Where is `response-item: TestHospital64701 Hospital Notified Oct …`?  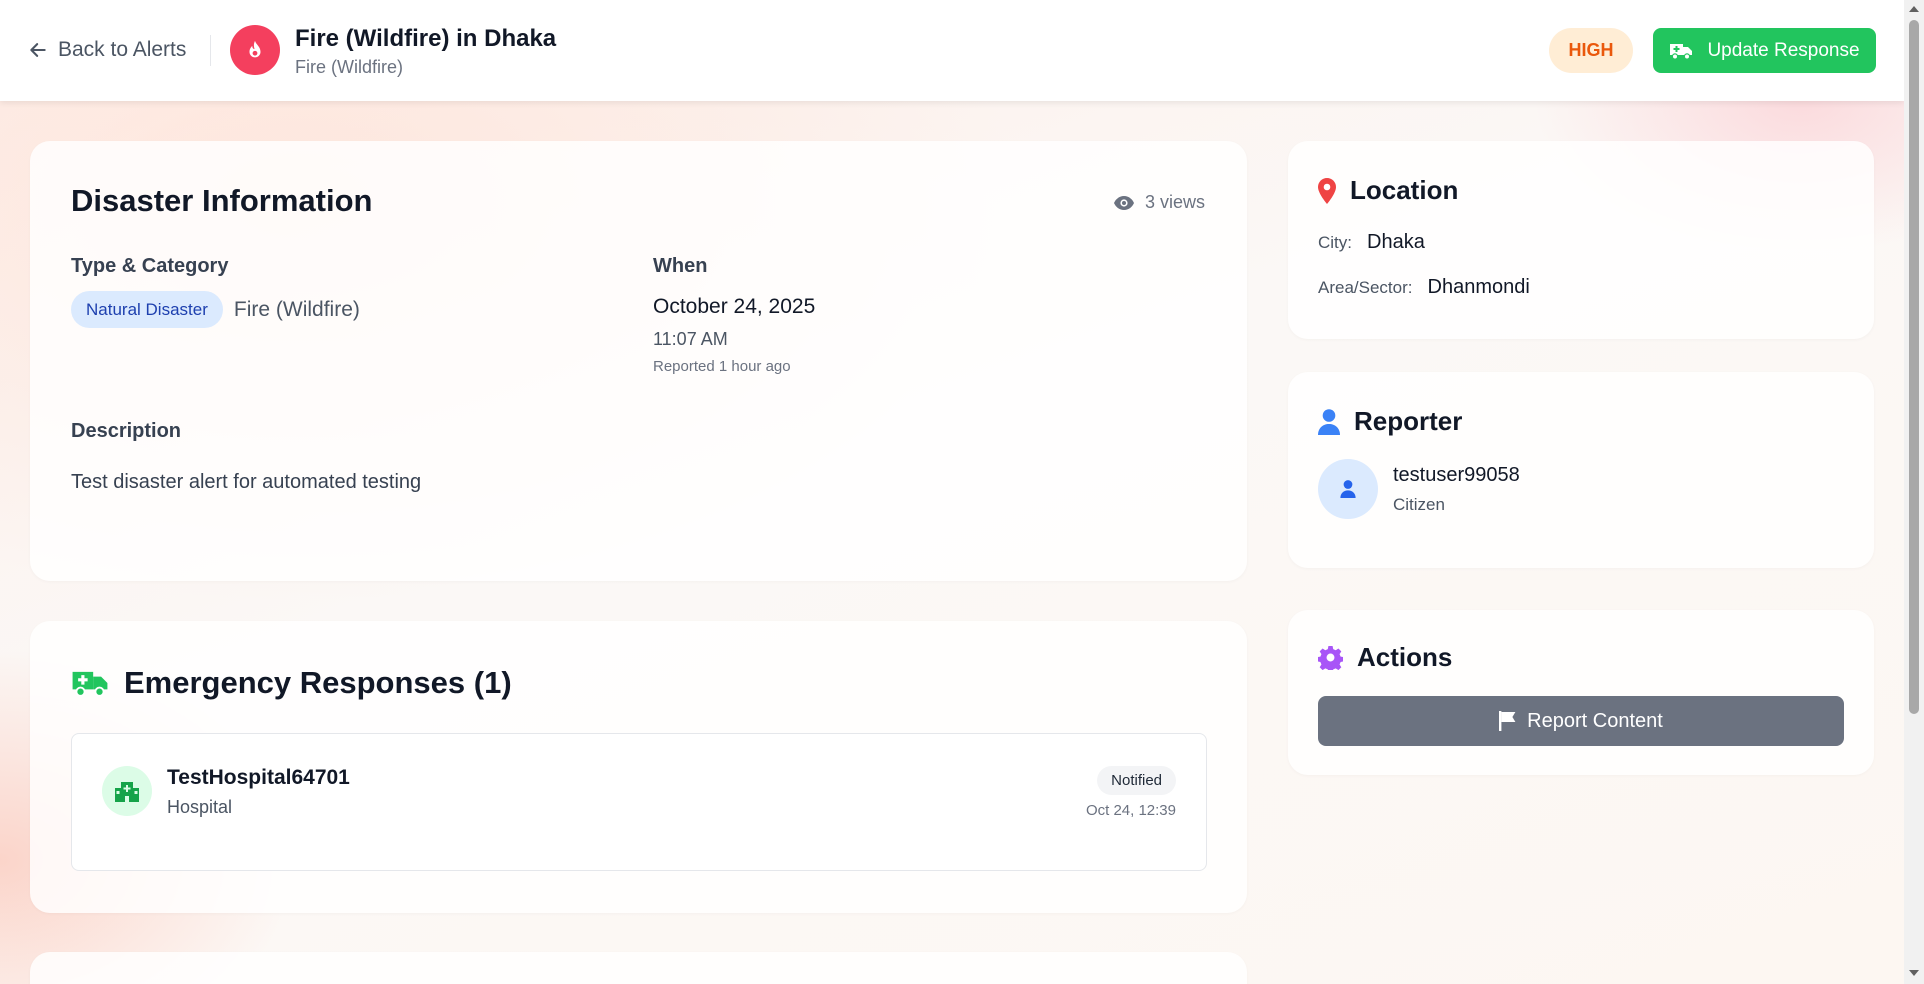 response-item: TestHospital64701 Hospital Notified Oct … is located at coordinates (639, 802).